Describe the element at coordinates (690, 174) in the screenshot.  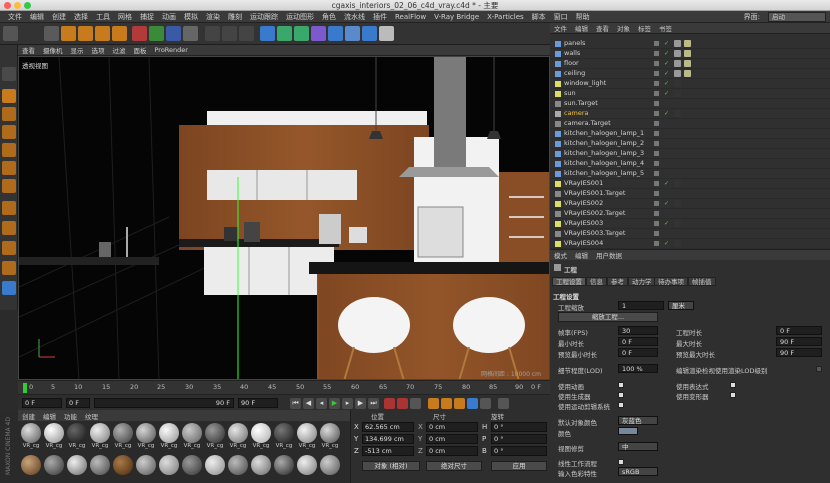
I see `object-row: kitchen_halogen_lamp_5` at that location.